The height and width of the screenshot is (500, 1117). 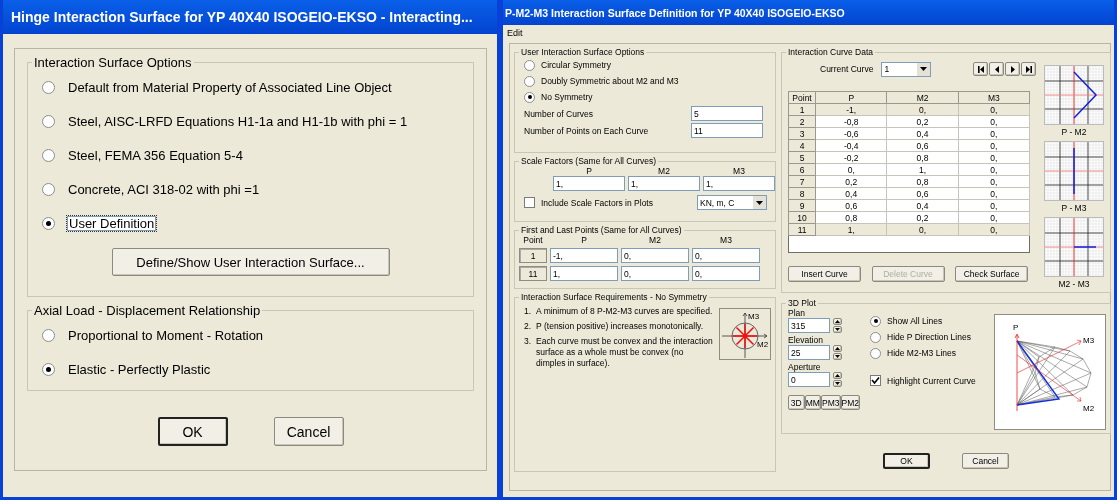 What do you see at coordinates (727, 113) in the screenshot?
I see `input-field: 5` at bounding box center [727, 113].